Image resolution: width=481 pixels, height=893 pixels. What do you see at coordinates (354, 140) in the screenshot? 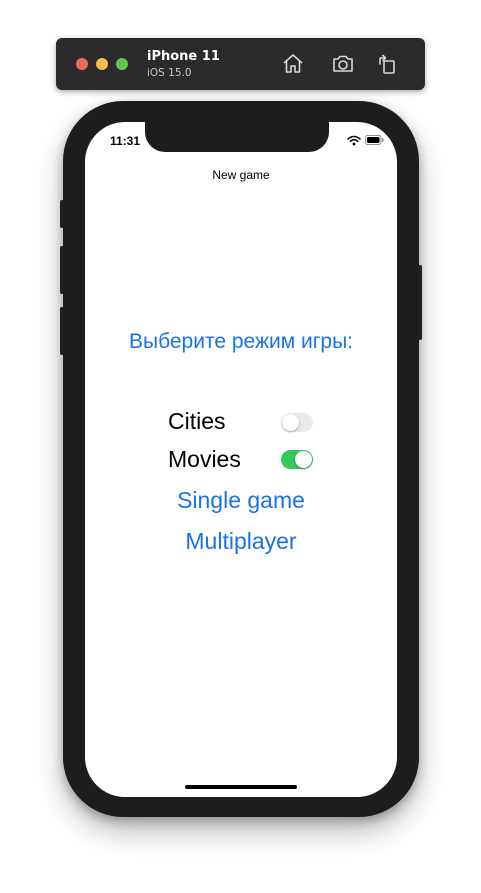
I see `wifi-icon` at bounding box center [354, 140].